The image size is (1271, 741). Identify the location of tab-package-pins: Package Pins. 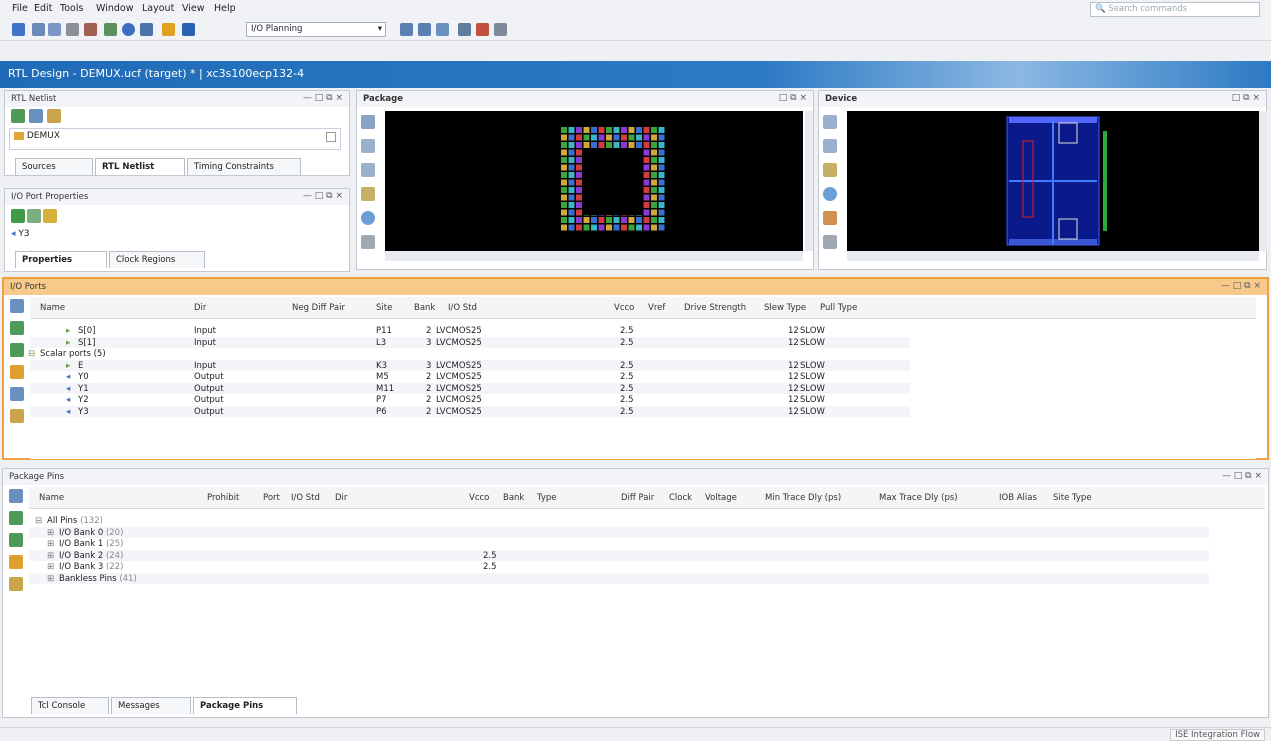
(245, 705).